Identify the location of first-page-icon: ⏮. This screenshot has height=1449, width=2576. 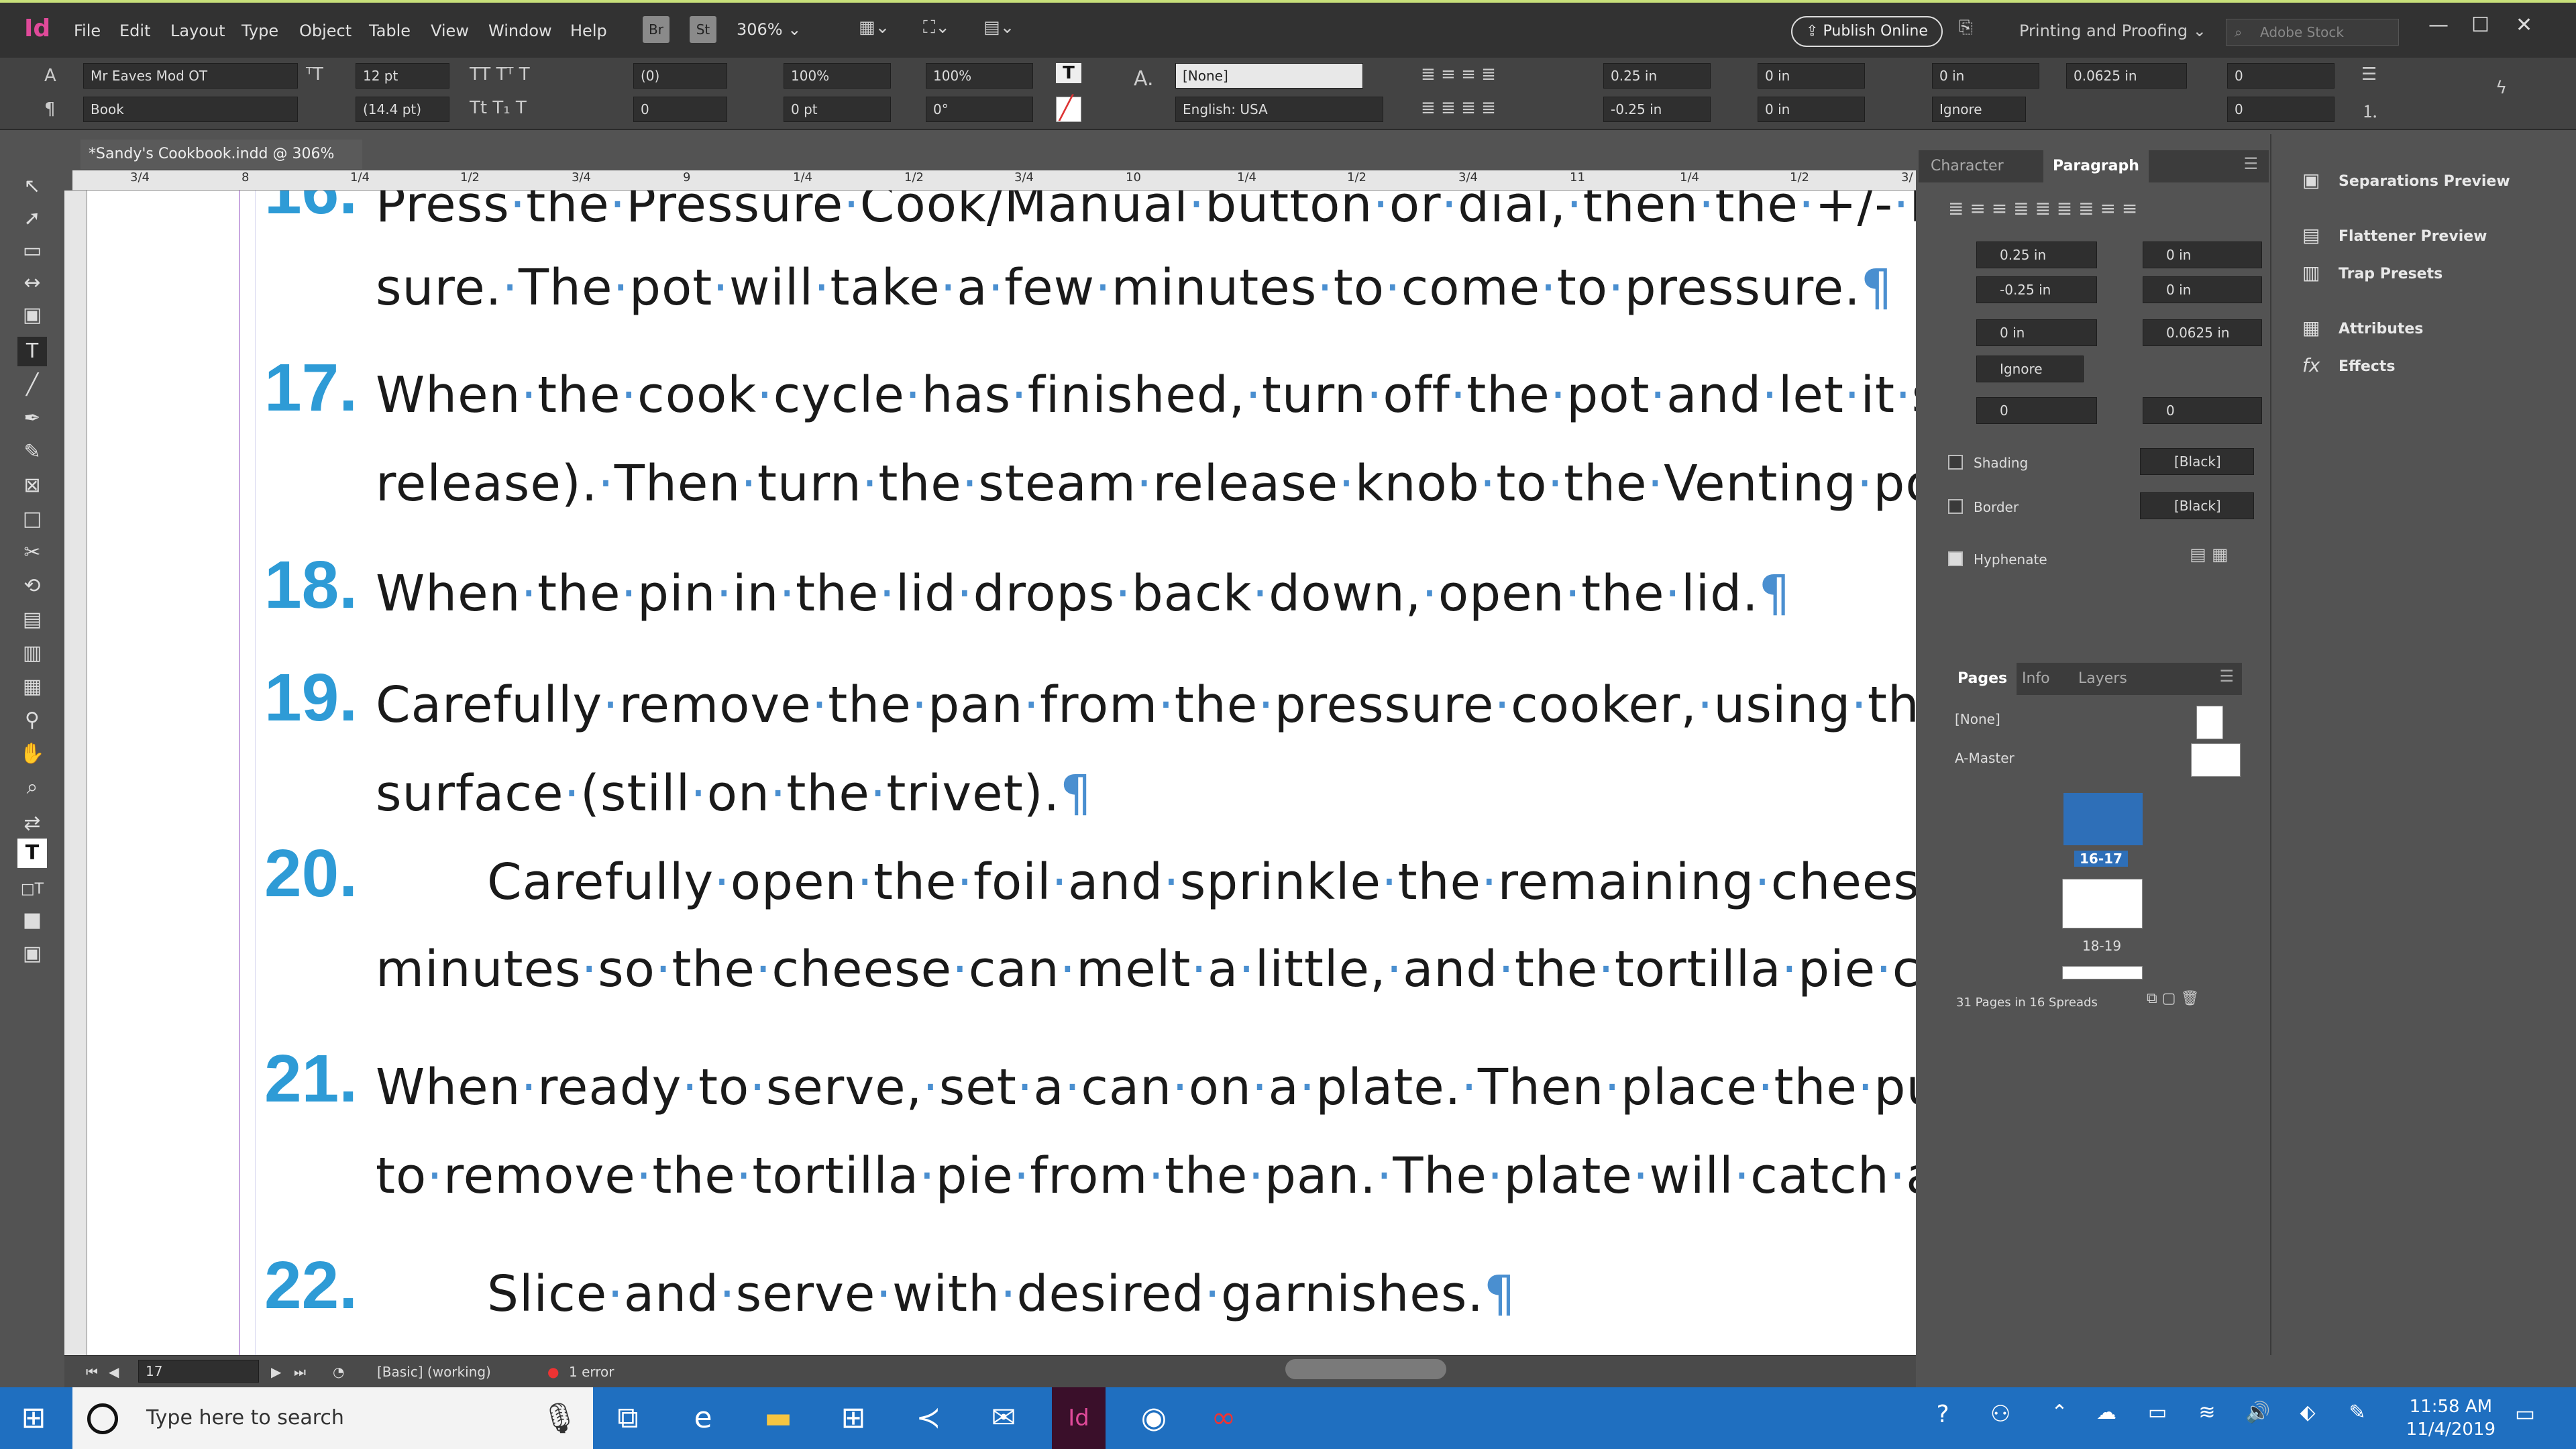
(92, 1372).